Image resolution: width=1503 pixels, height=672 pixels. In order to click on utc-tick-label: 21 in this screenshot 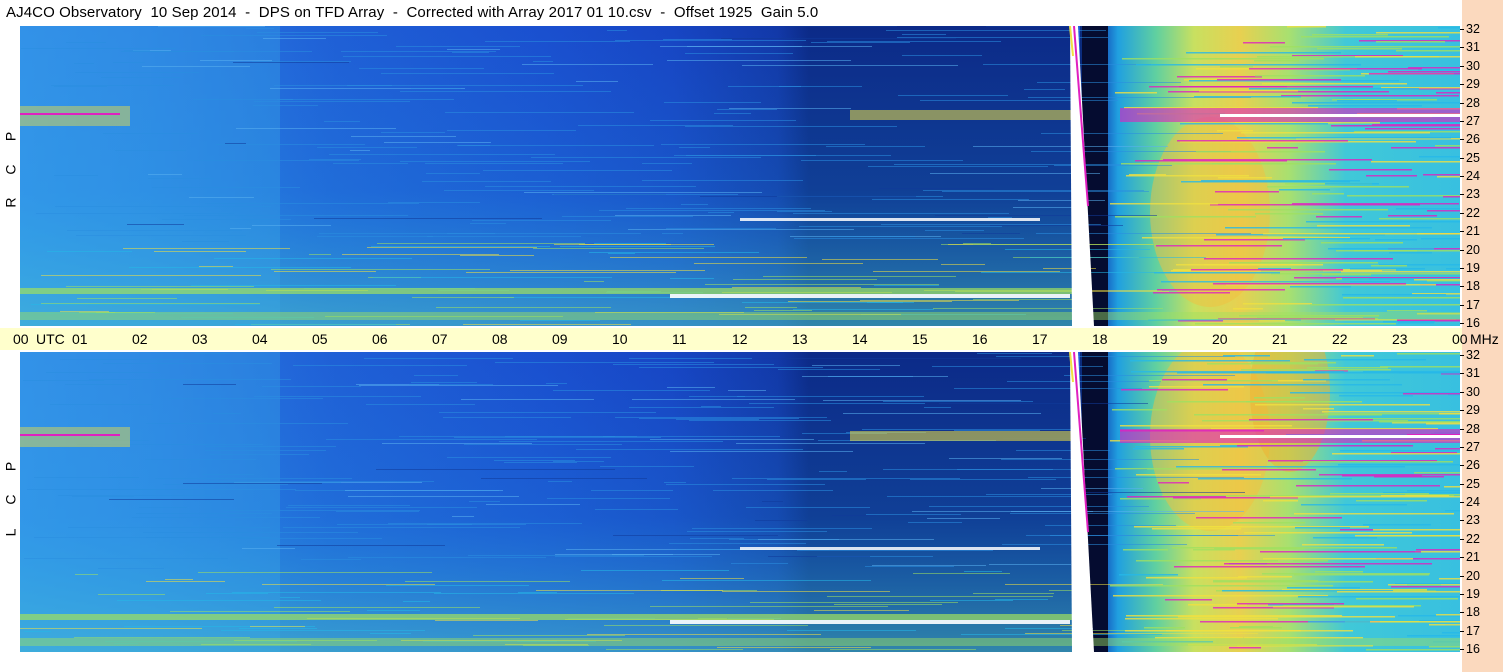, I will do `click(1280, 339)`.